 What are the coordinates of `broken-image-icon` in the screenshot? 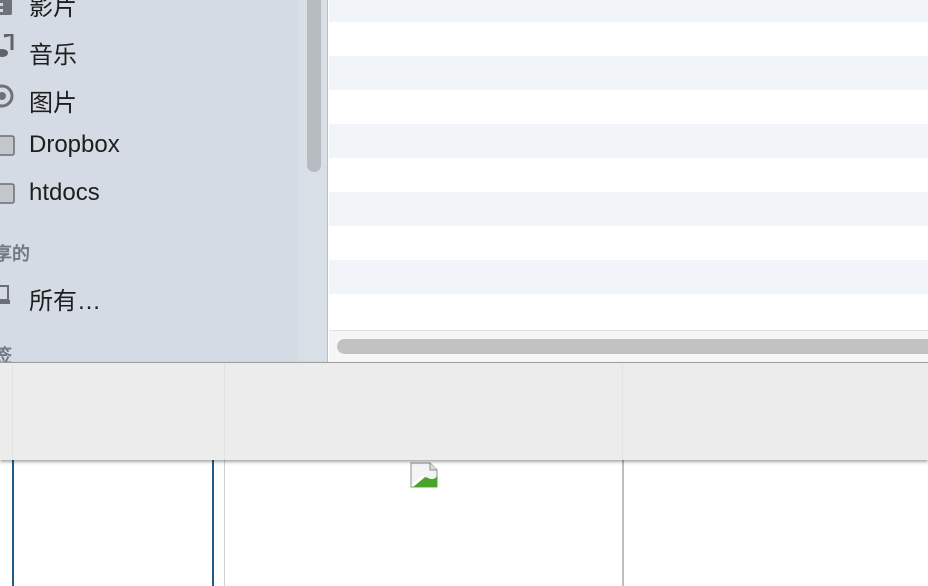 It's located at (424, 475).